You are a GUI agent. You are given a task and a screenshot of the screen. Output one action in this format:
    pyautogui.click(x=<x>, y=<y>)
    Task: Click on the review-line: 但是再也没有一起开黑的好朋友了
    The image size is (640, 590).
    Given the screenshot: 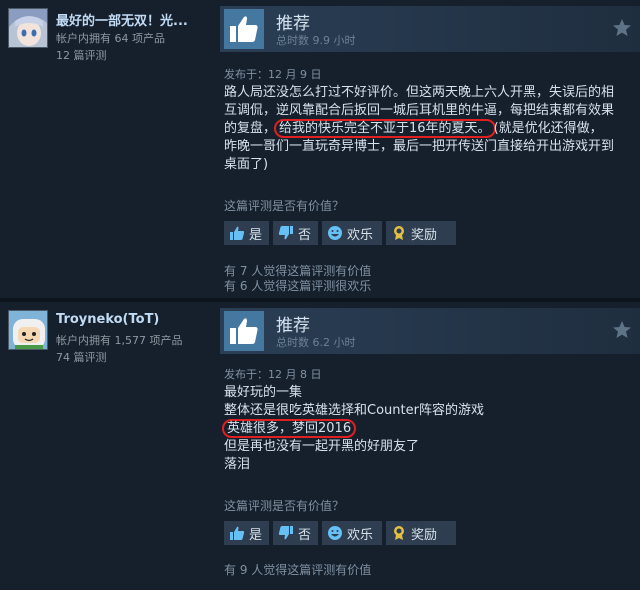 What is the action you would take?
    pyautogui.click(x=322, y=446)
    